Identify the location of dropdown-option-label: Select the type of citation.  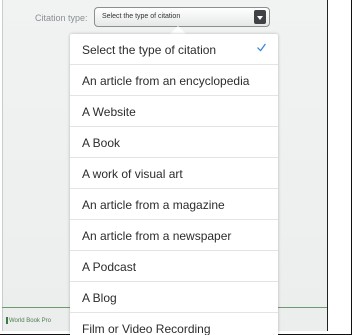
(149, 50).